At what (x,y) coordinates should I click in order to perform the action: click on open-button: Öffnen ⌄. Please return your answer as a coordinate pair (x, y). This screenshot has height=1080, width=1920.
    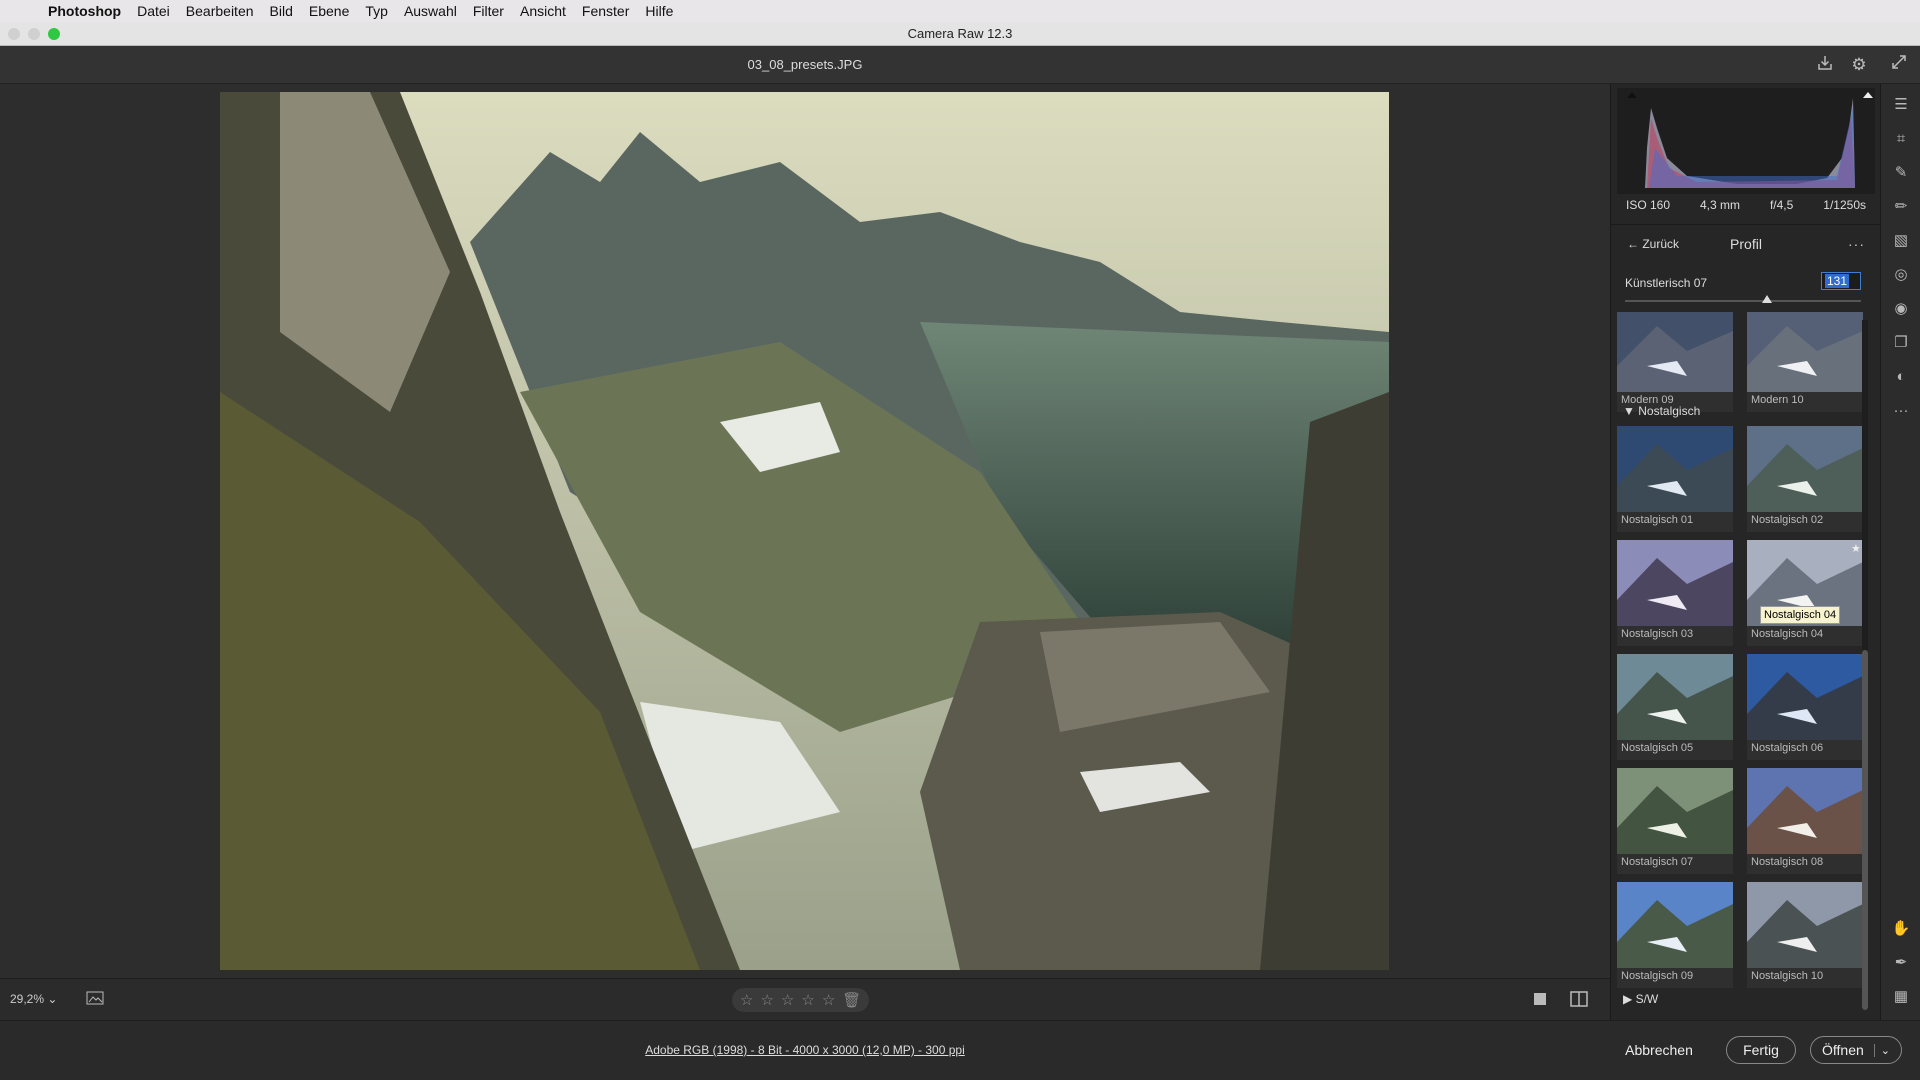
    Looking at the image, I should click on (1856, 1050).